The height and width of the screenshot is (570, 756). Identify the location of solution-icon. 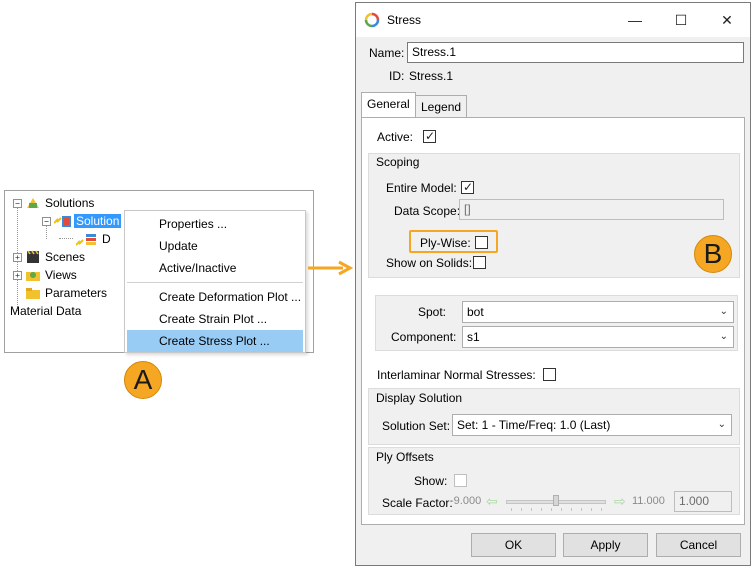
(62, 221).